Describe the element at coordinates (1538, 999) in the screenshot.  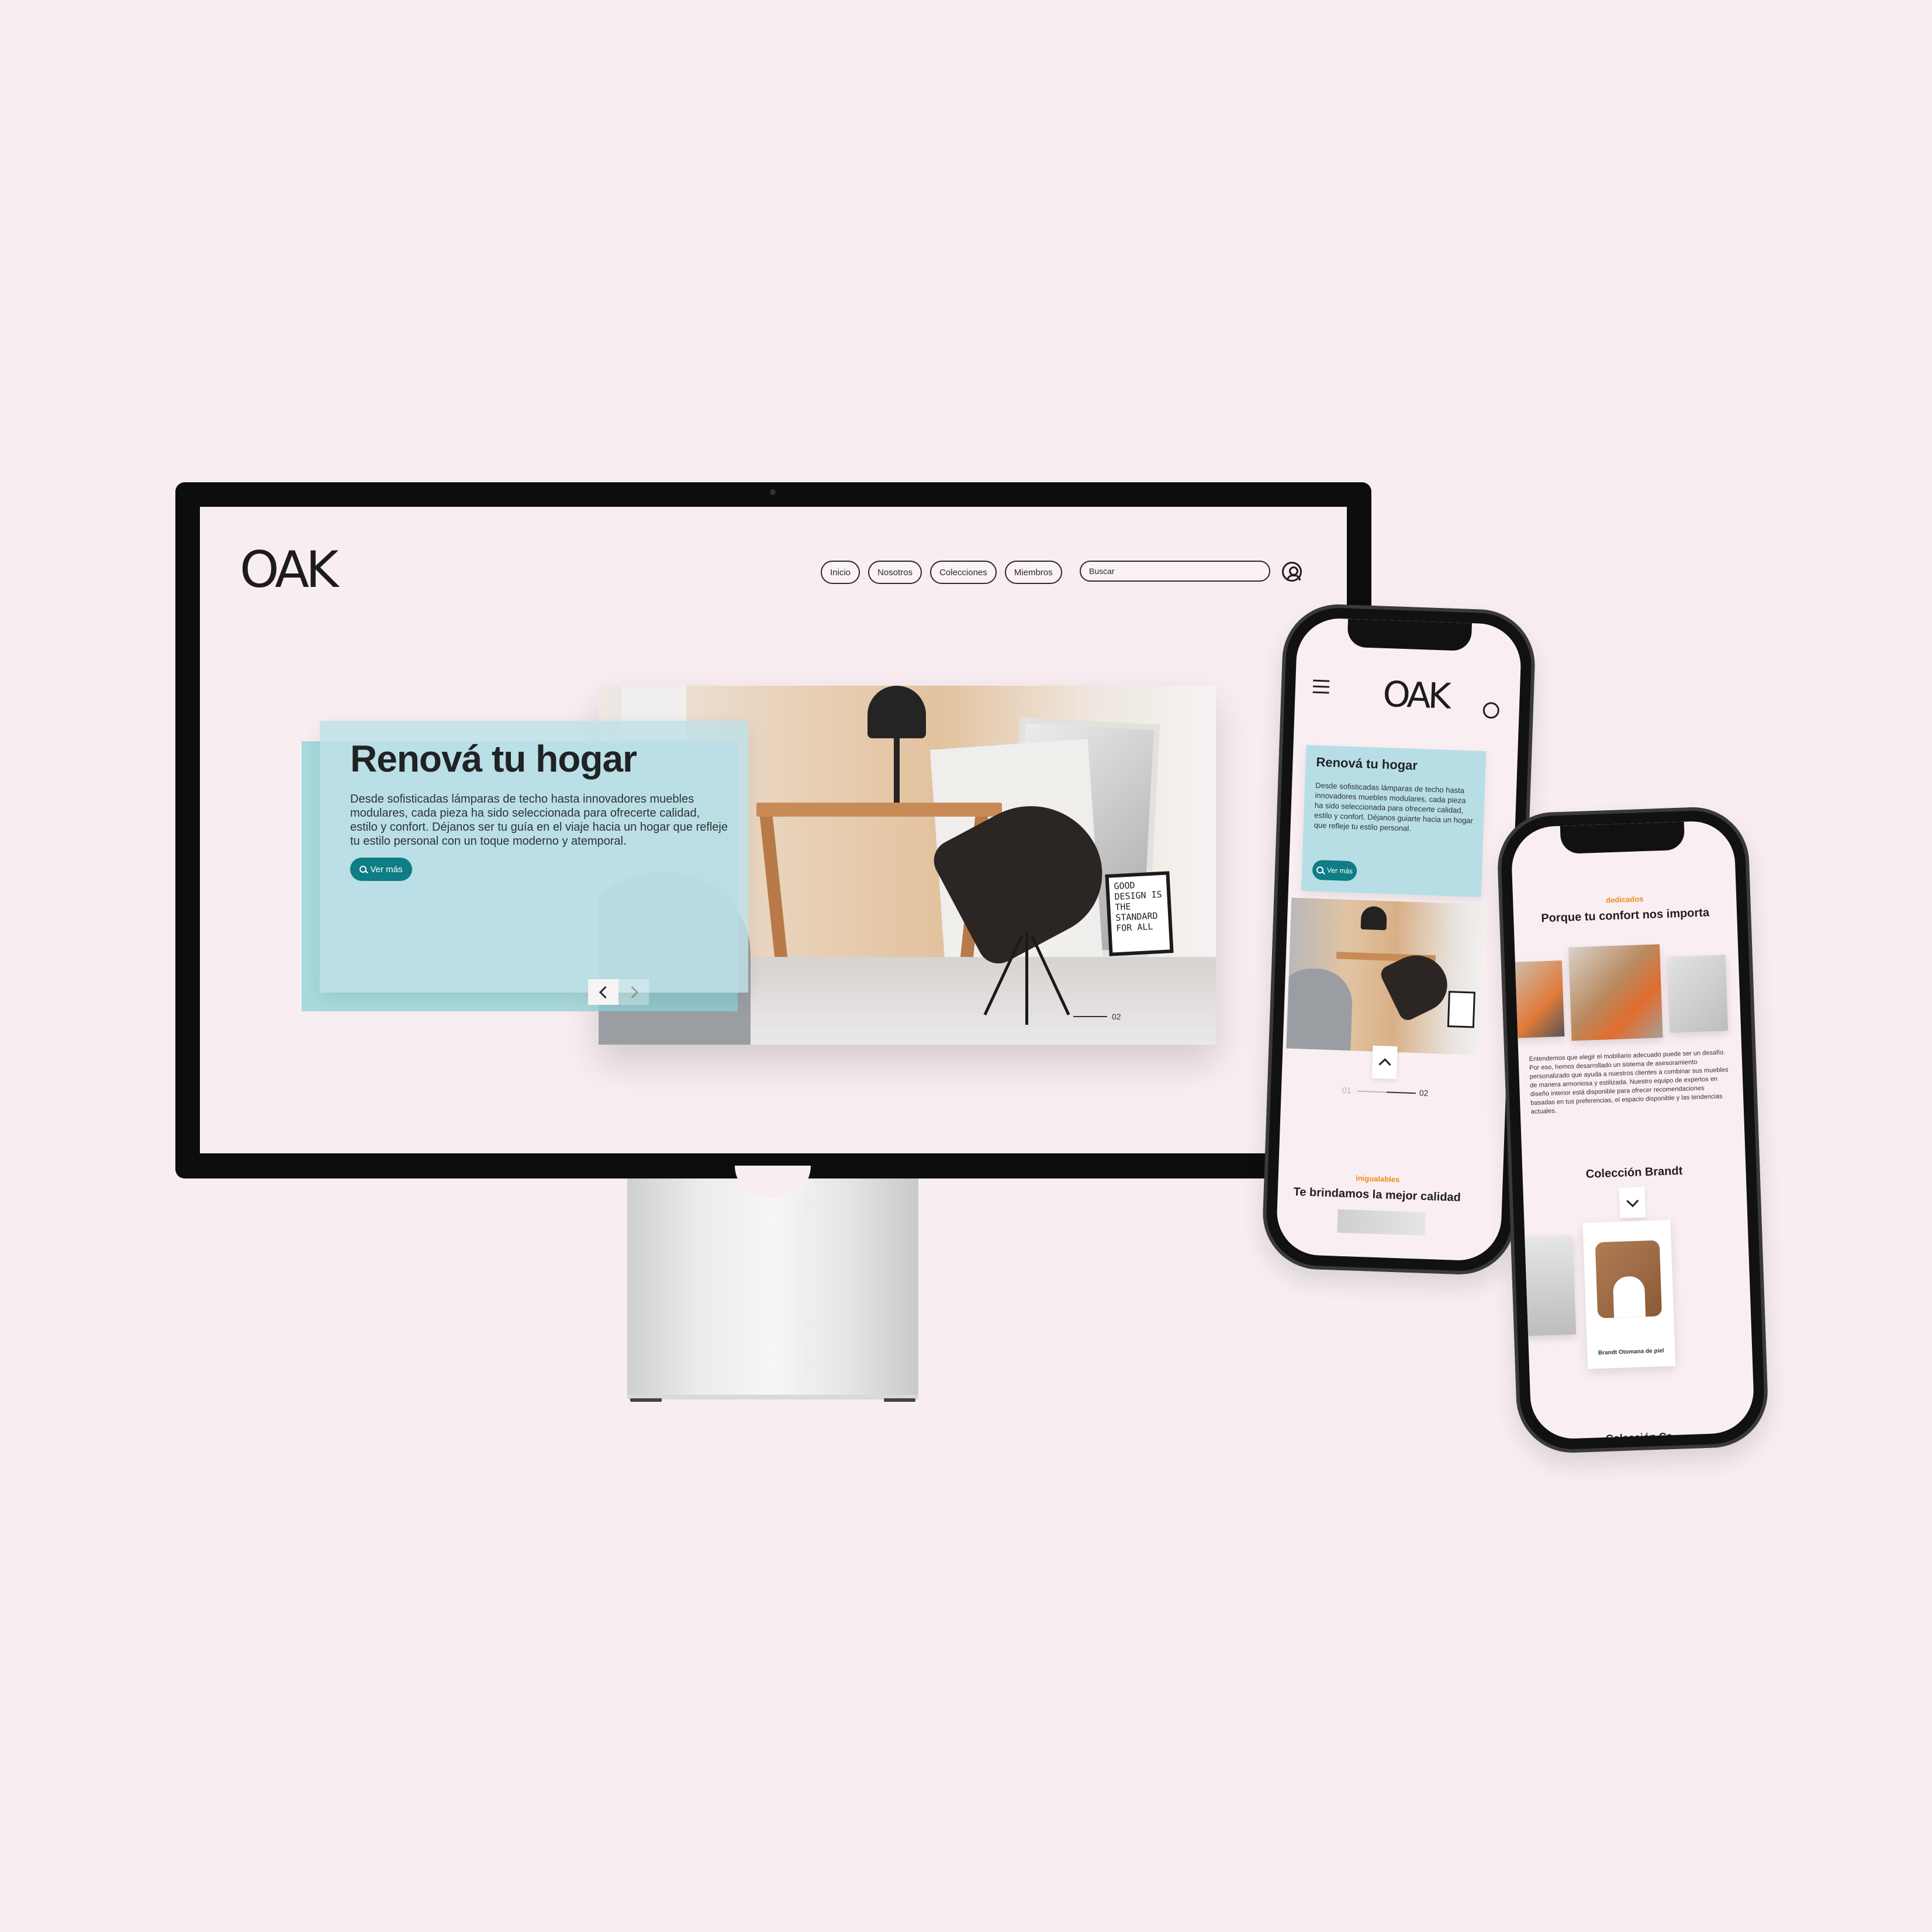
I see `gallery-image-left` at that location.